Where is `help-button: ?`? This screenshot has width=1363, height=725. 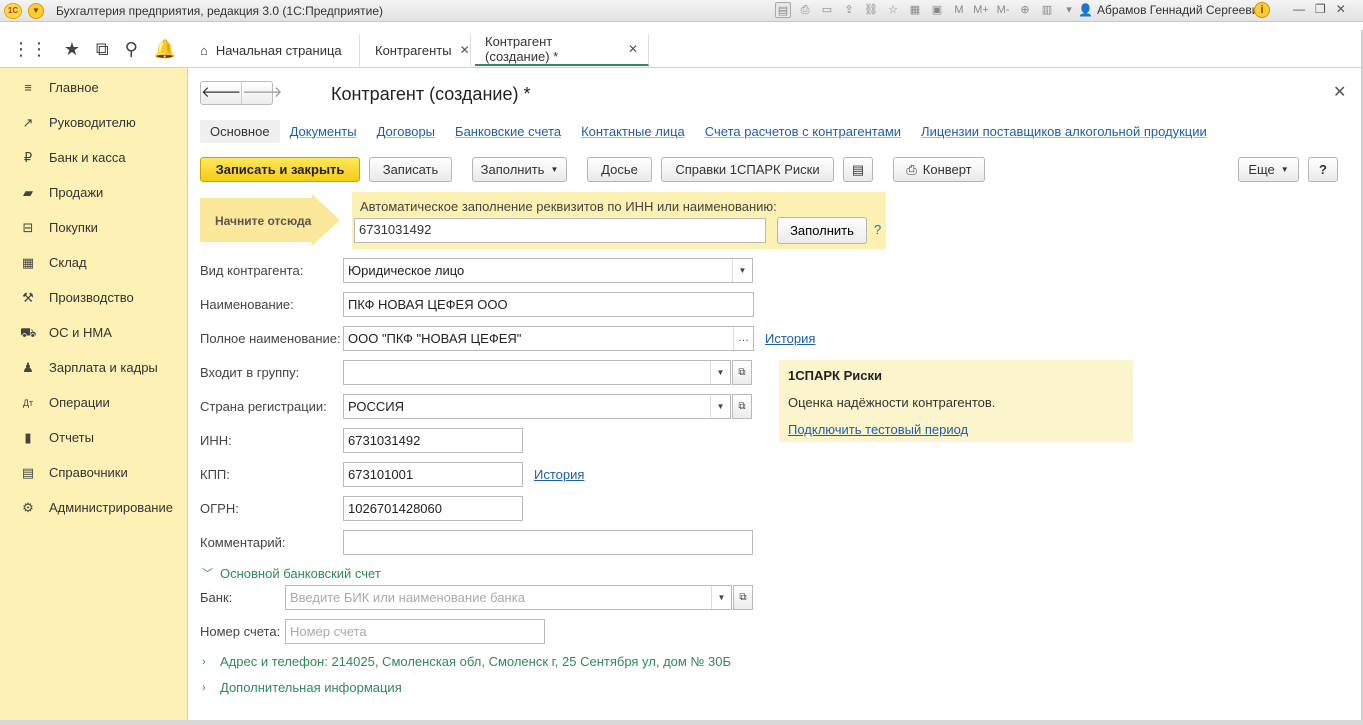
help-button: ? is located at coordinates (1323, 169).